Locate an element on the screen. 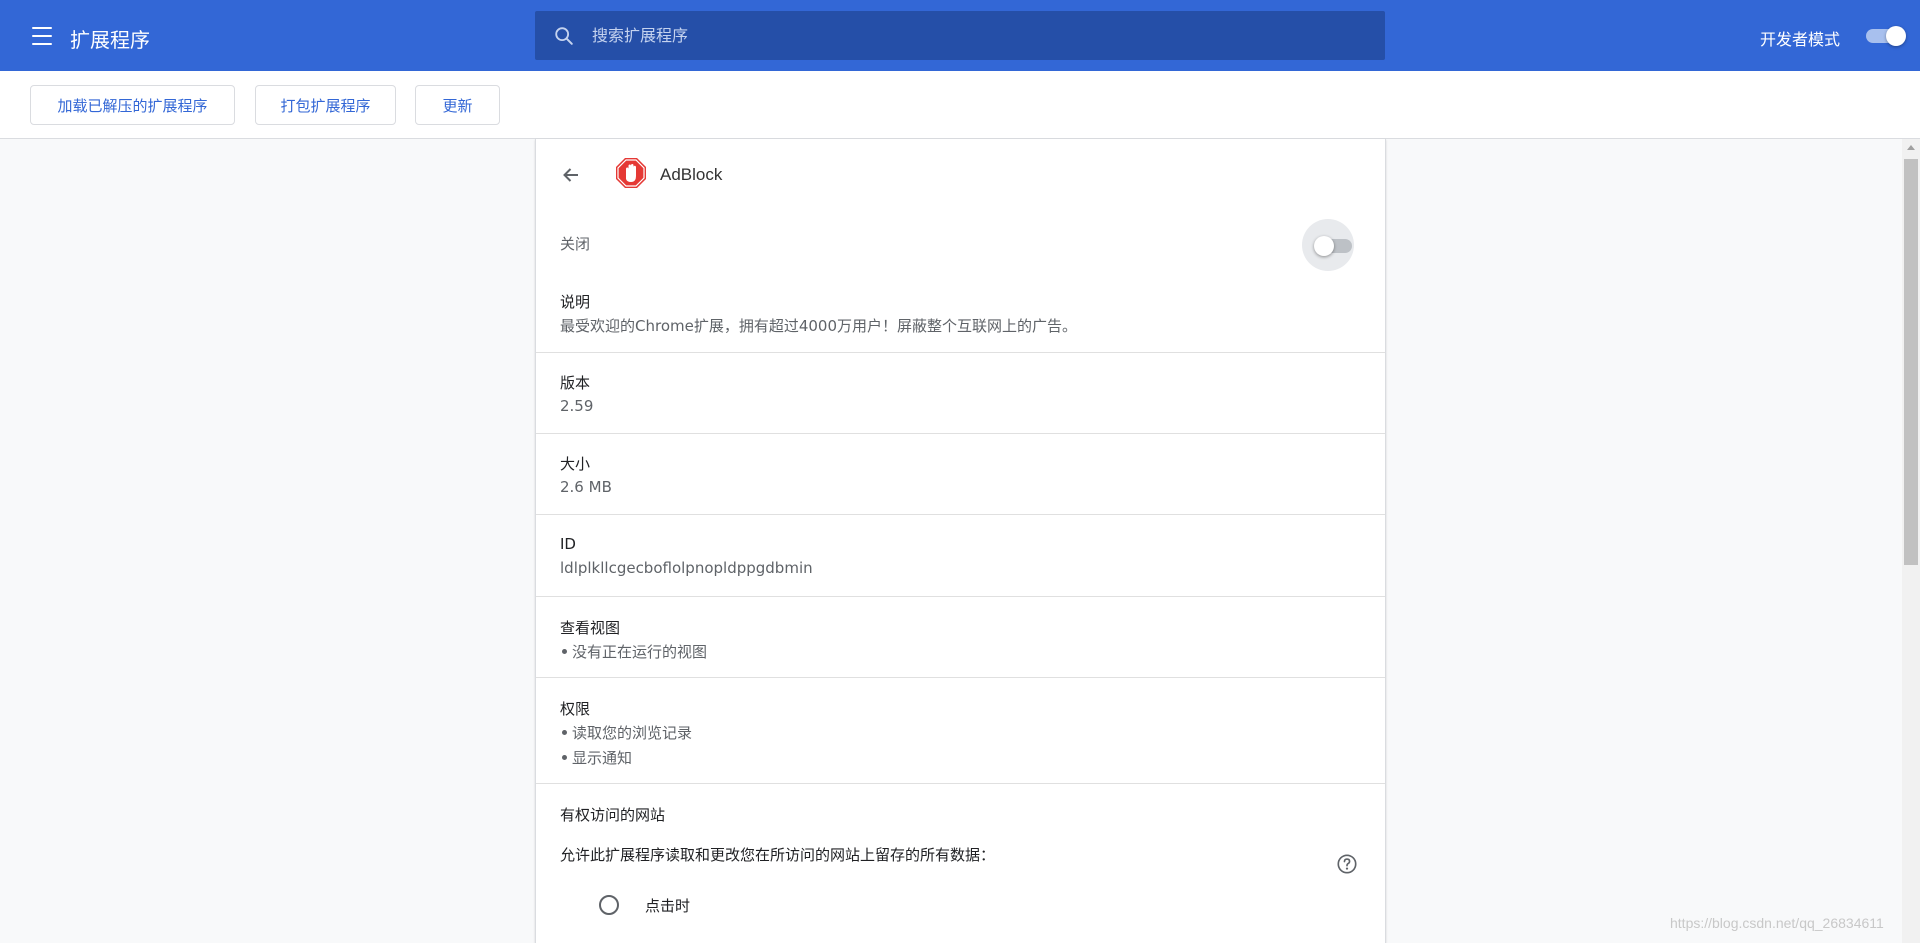 This screenshot has height=943, width=1920. permissions-section: 权限 读取您的浏览记录 显示通知 is located at coordinates (960, 731).